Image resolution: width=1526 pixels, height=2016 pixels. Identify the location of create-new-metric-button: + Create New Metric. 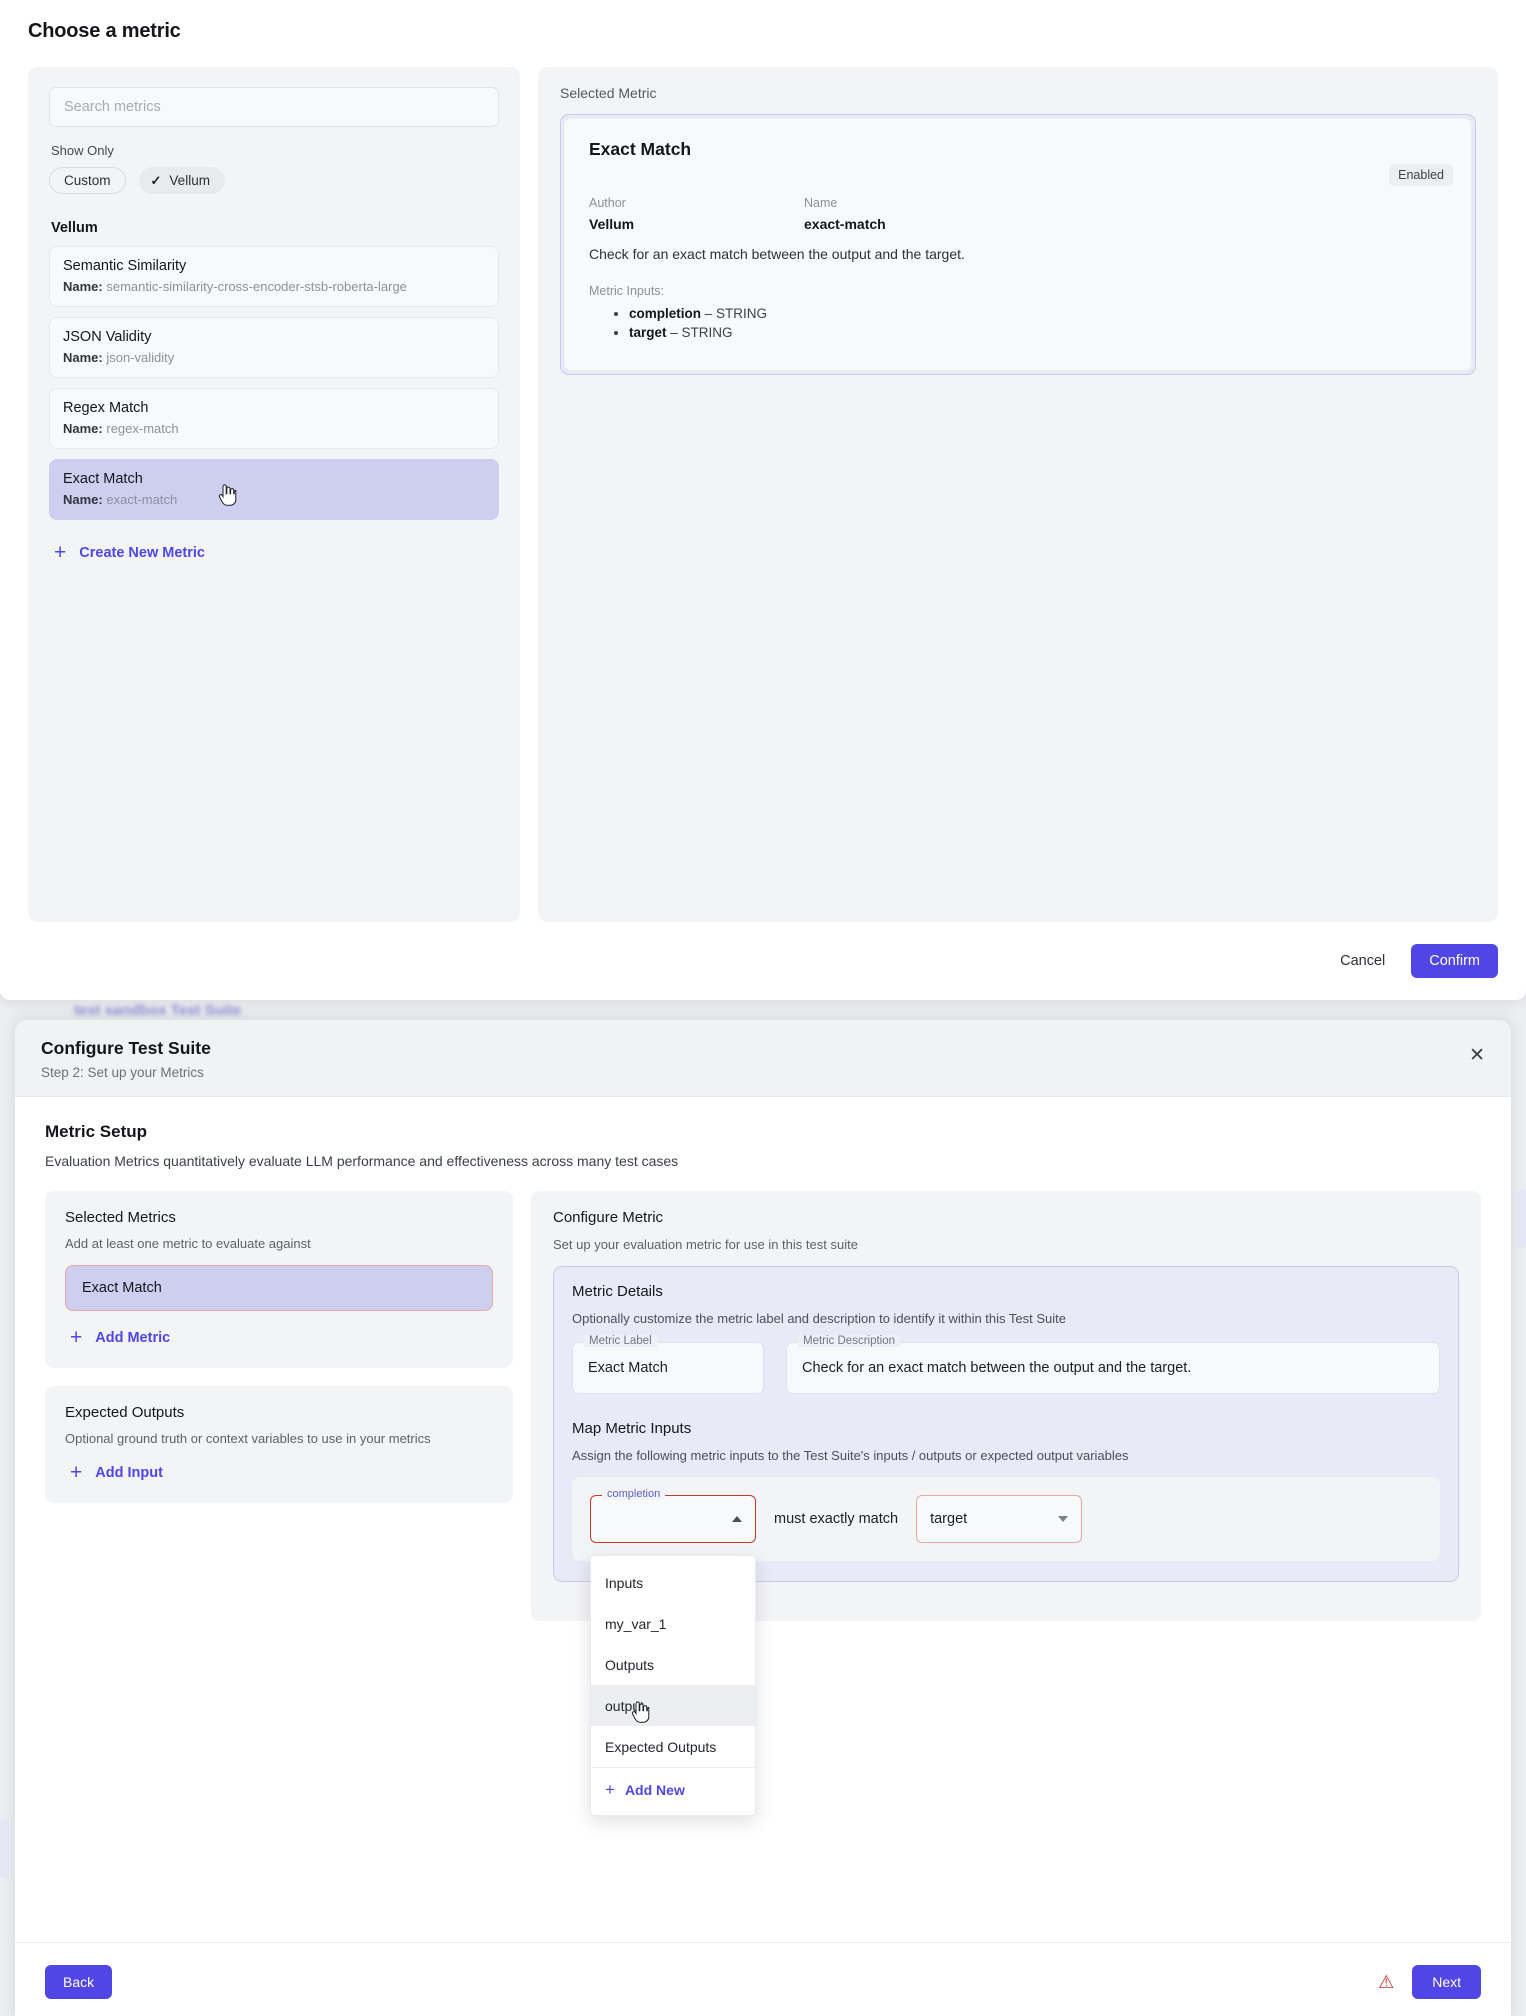
(276, 552).